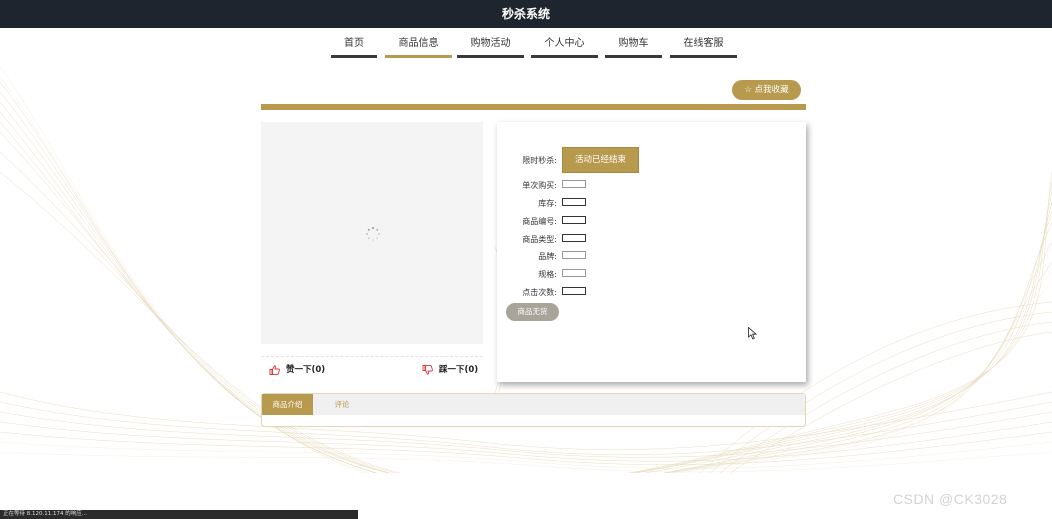 The height and width of the screenshot is (519, 1052). Describe the element at coordinates (752, 333) in the screenshot. I see `mouse-cursor-icon` at that location.